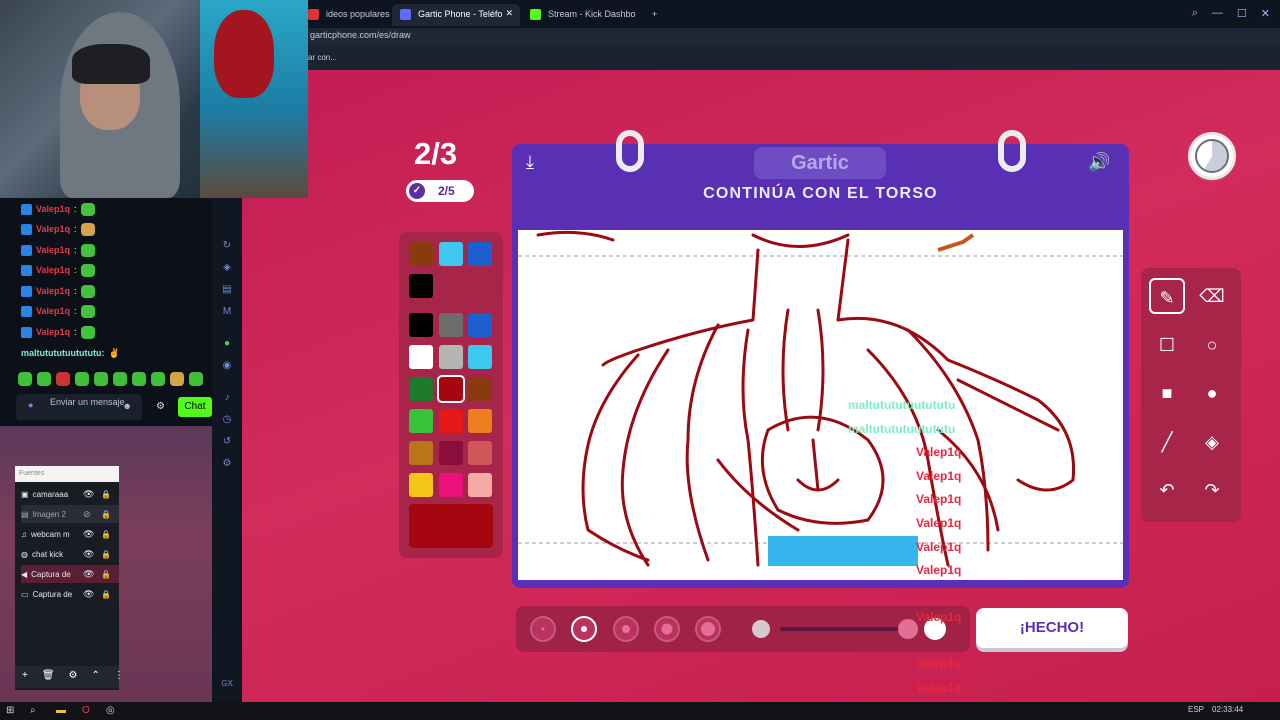  What do you see at coordinates (227, 246) in the screenshot?
I see `refresh-icon: ↻` at bounding box center [227, 246].